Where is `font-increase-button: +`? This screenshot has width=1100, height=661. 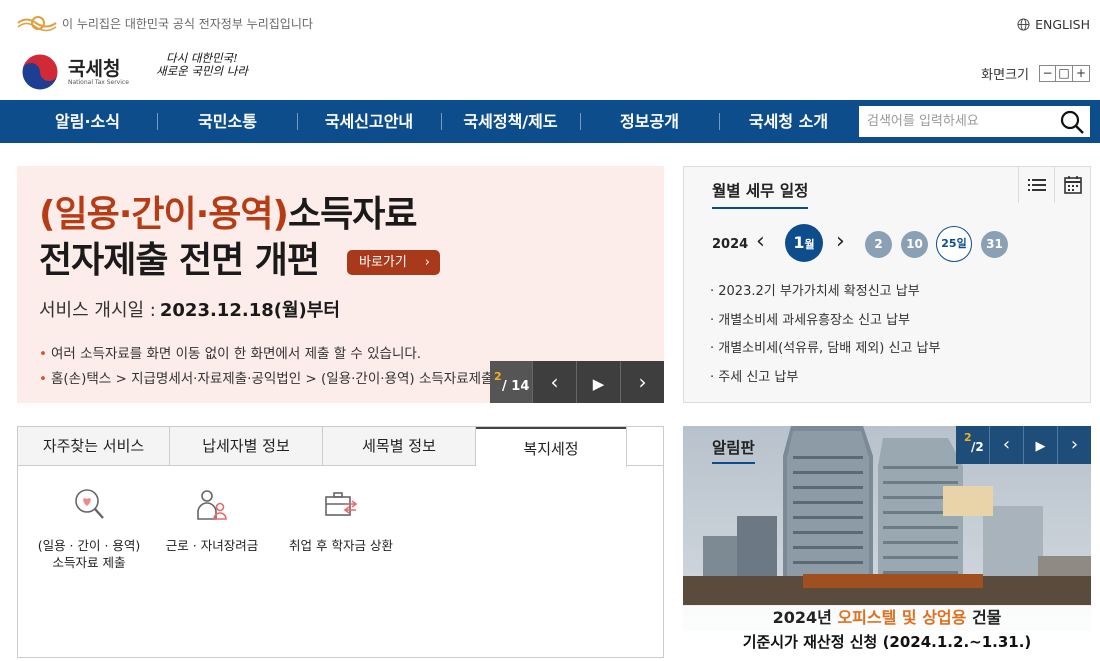
font-increase-button: + is located at coordinates (1081, 73).